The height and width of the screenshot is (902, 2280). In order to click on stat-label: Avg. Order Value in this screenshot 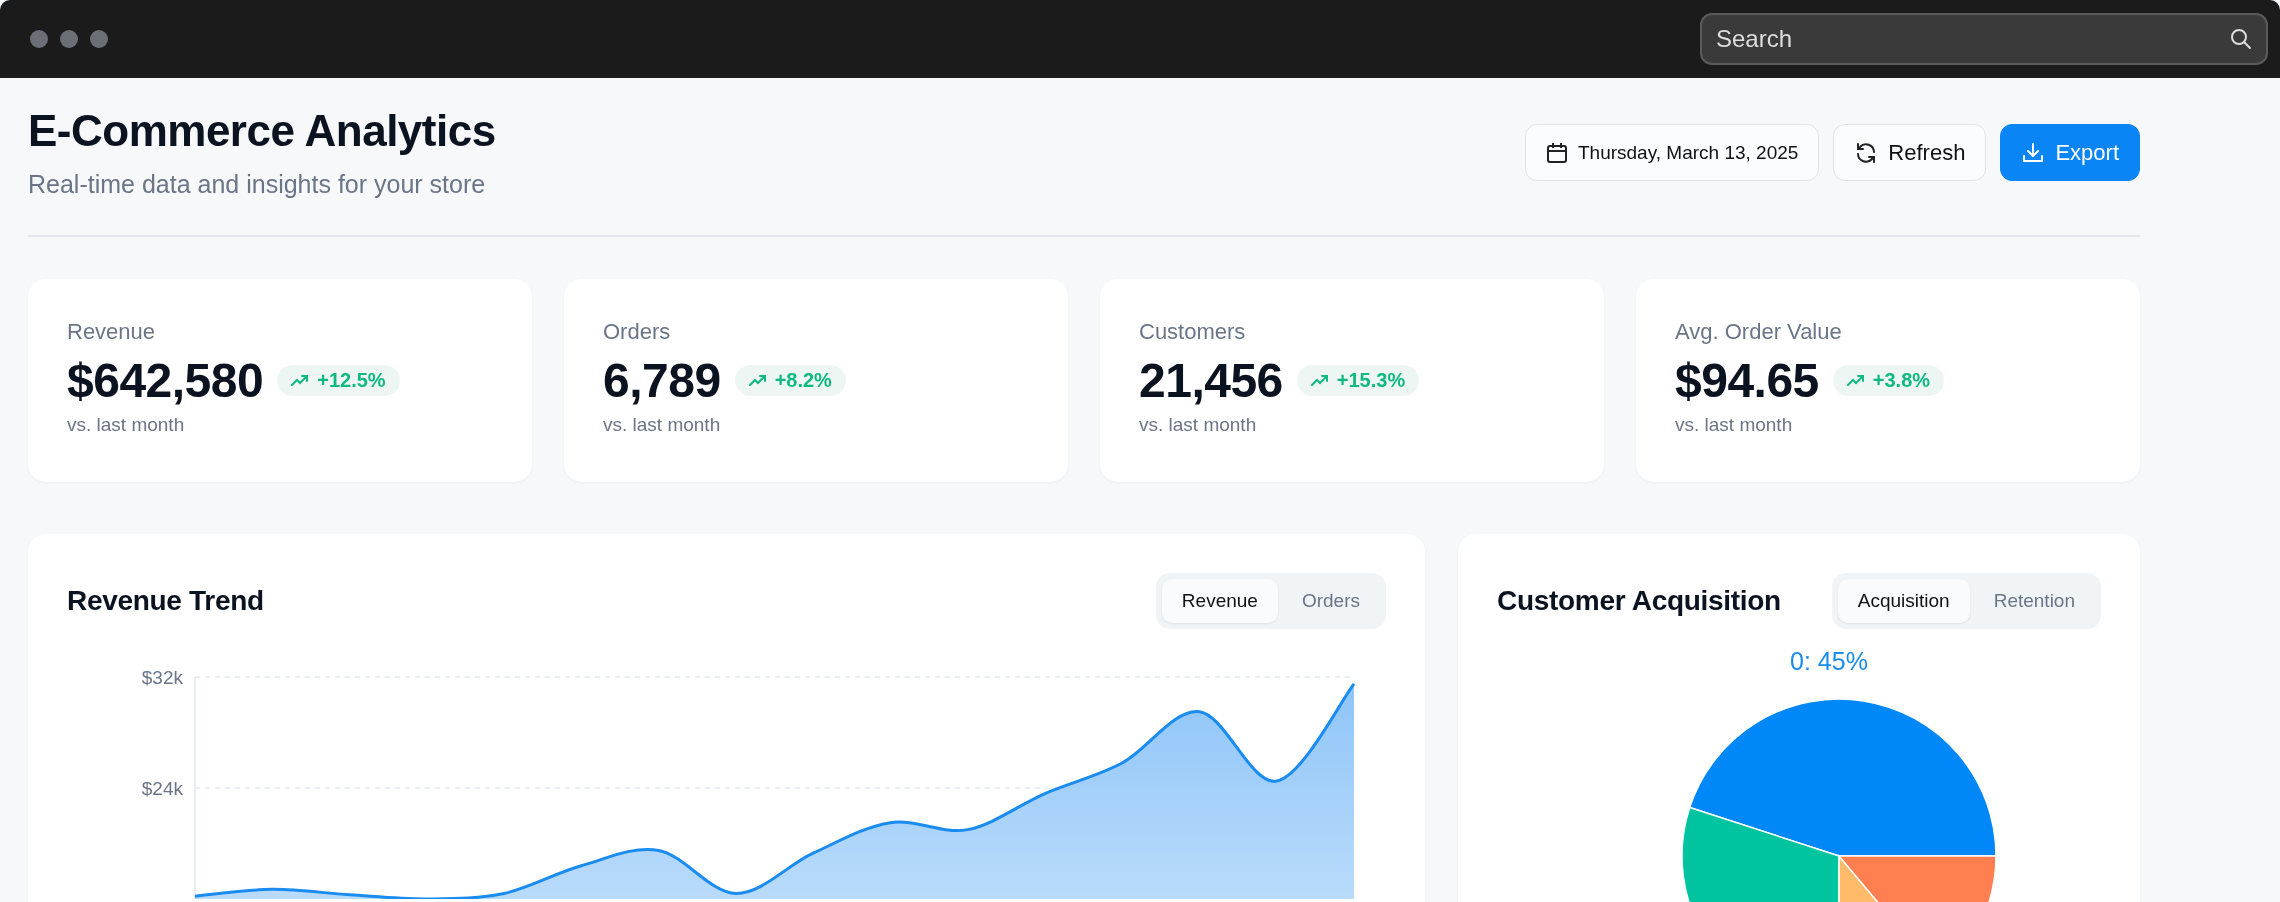, I will do `click(1759, 331)`.